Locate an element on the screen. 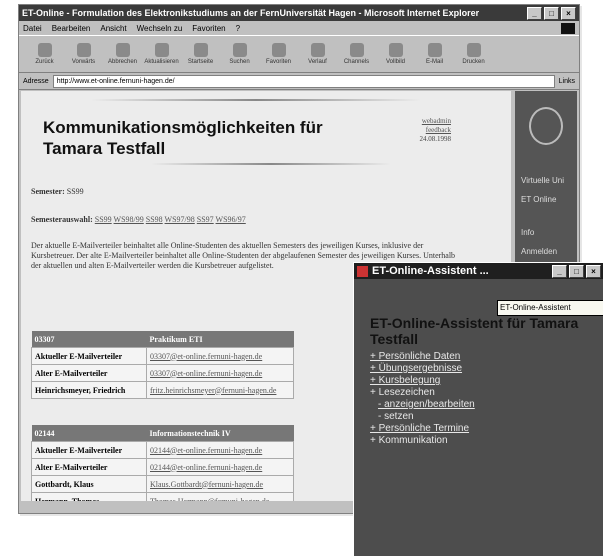 This screenshot has height=557, width=603. mail-button: E-Mail is located at coordinates (434, 54).